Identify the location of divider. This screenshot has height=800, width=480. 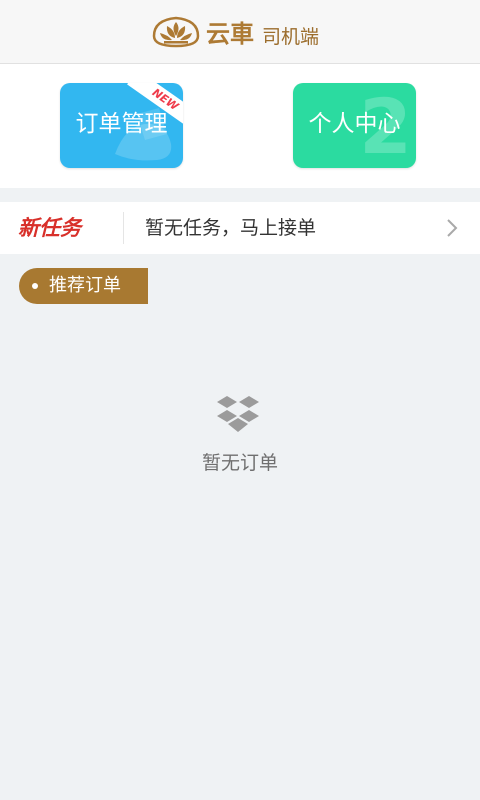
(123, 228).